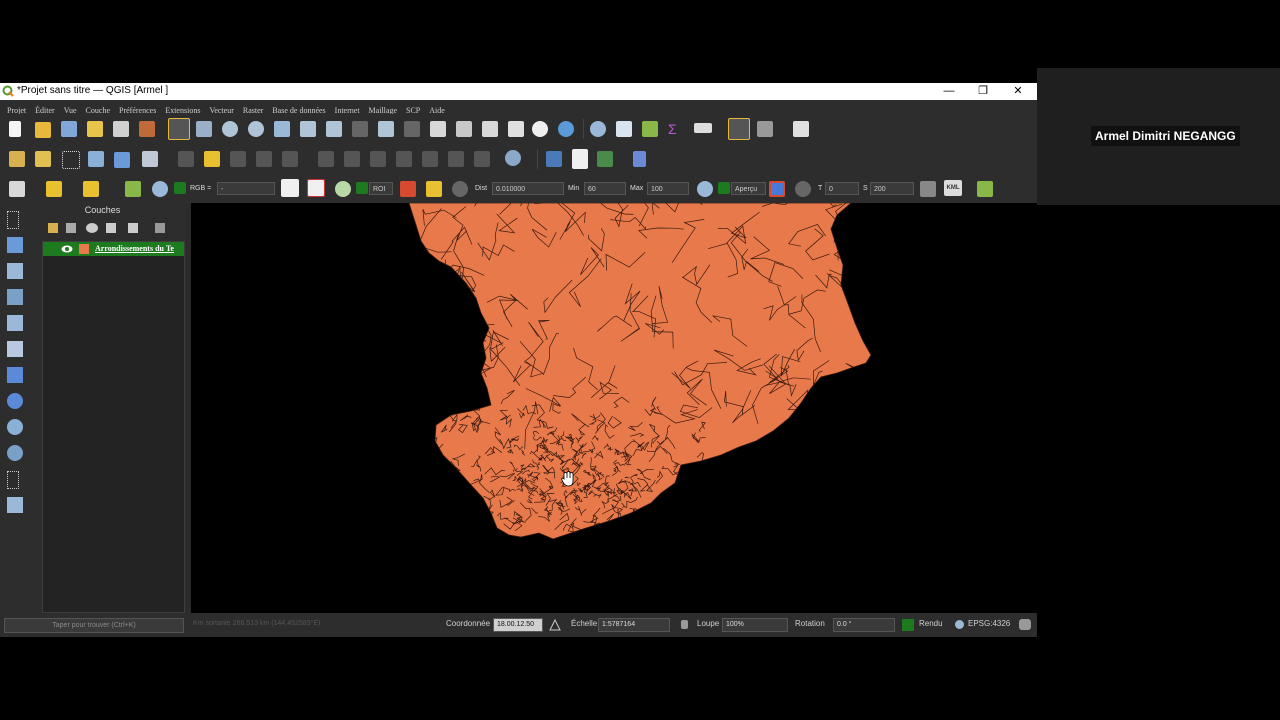  Describe the element at coordinates (482, 159) in the screenshot. I see `redo-edit-icon` at that location.